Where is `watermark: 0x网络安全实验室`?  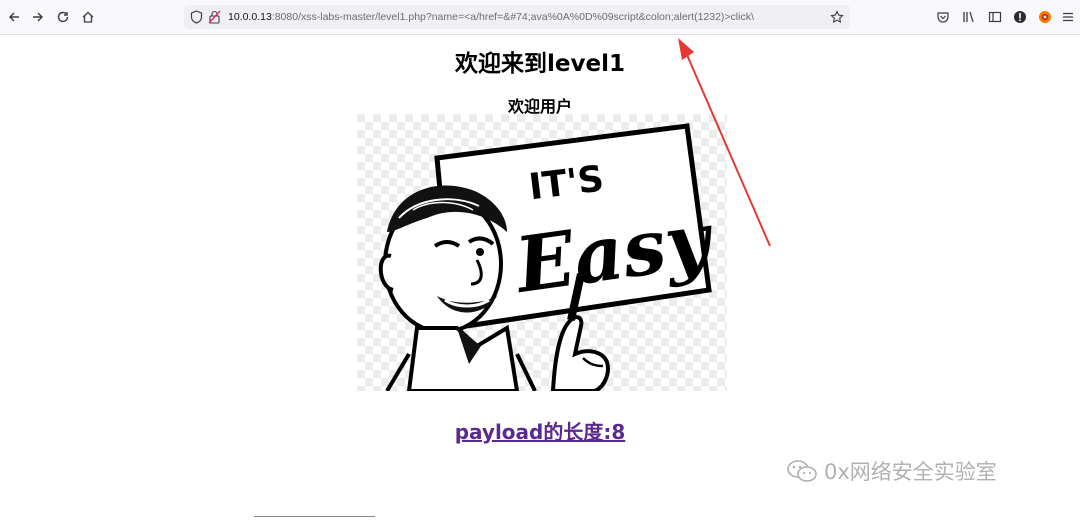
watermark: 0x网络安全实验室 is located at coordinates (891, 471).